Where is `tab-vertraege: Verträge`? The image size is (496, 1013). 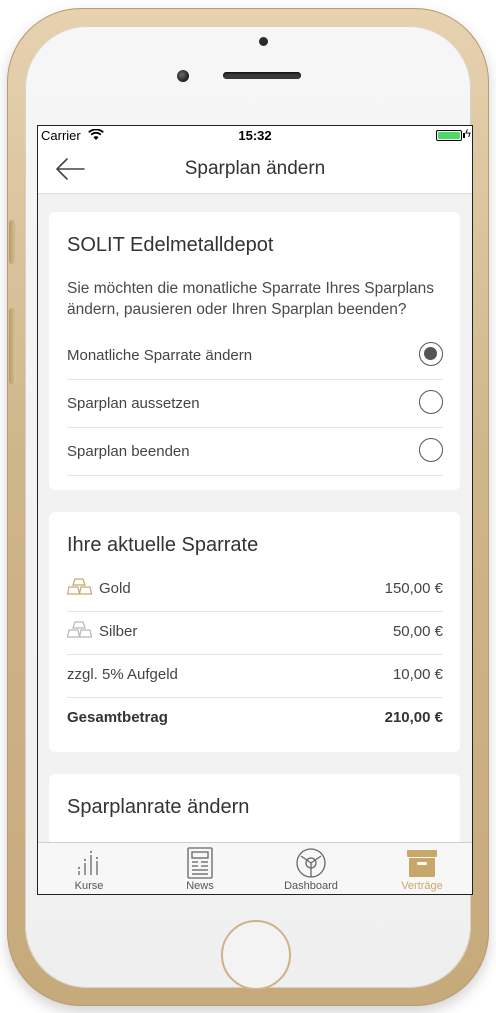 tab-vertraege: Verträge is located at coordinates (422, 868).